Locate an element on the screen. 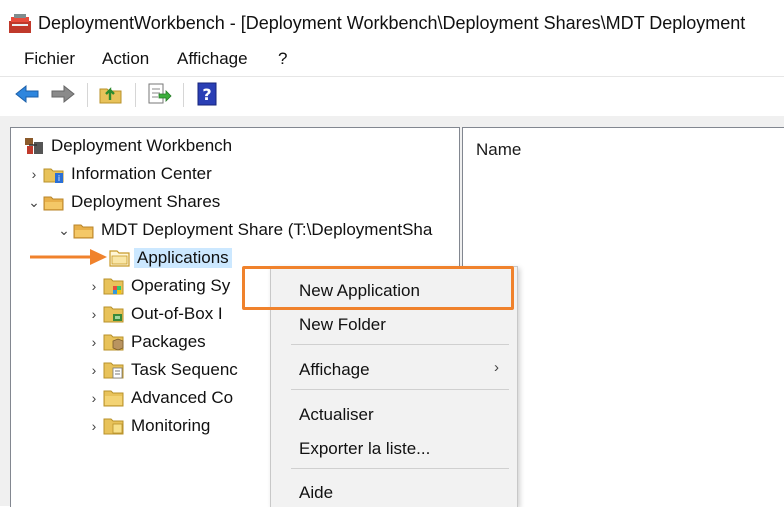  deployment-share-icon is located at coordinates (83, 231).